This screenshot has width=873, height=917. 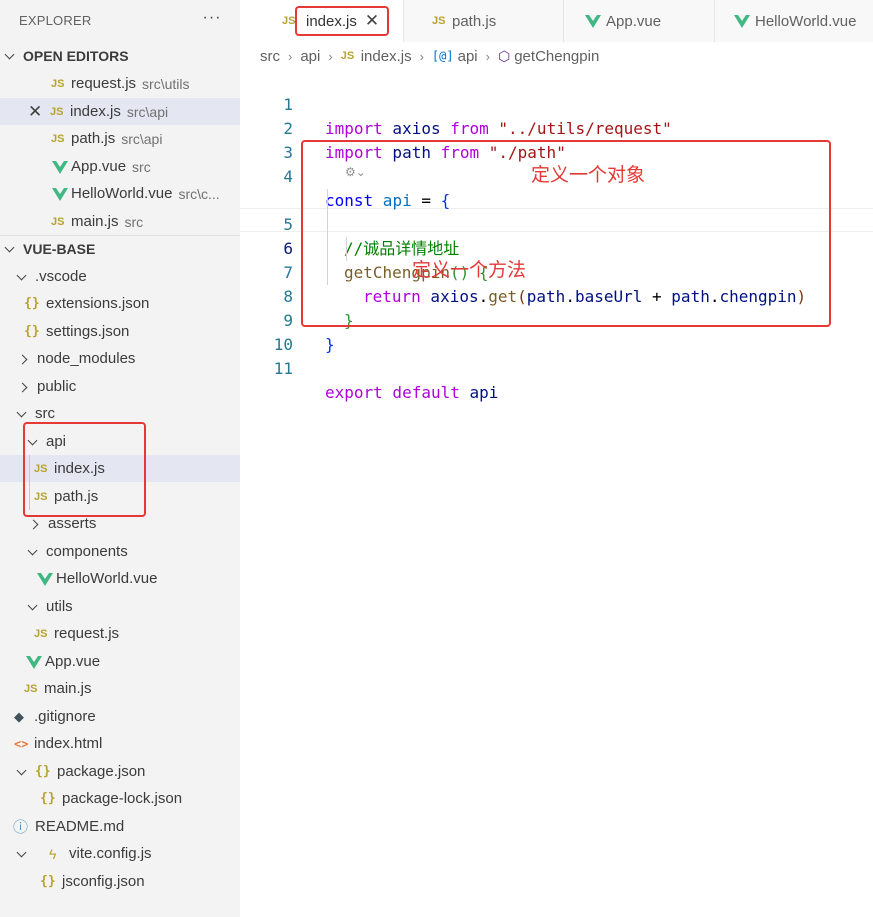 I want to click on html-file-icon: <>, so click(x=21, y=743).